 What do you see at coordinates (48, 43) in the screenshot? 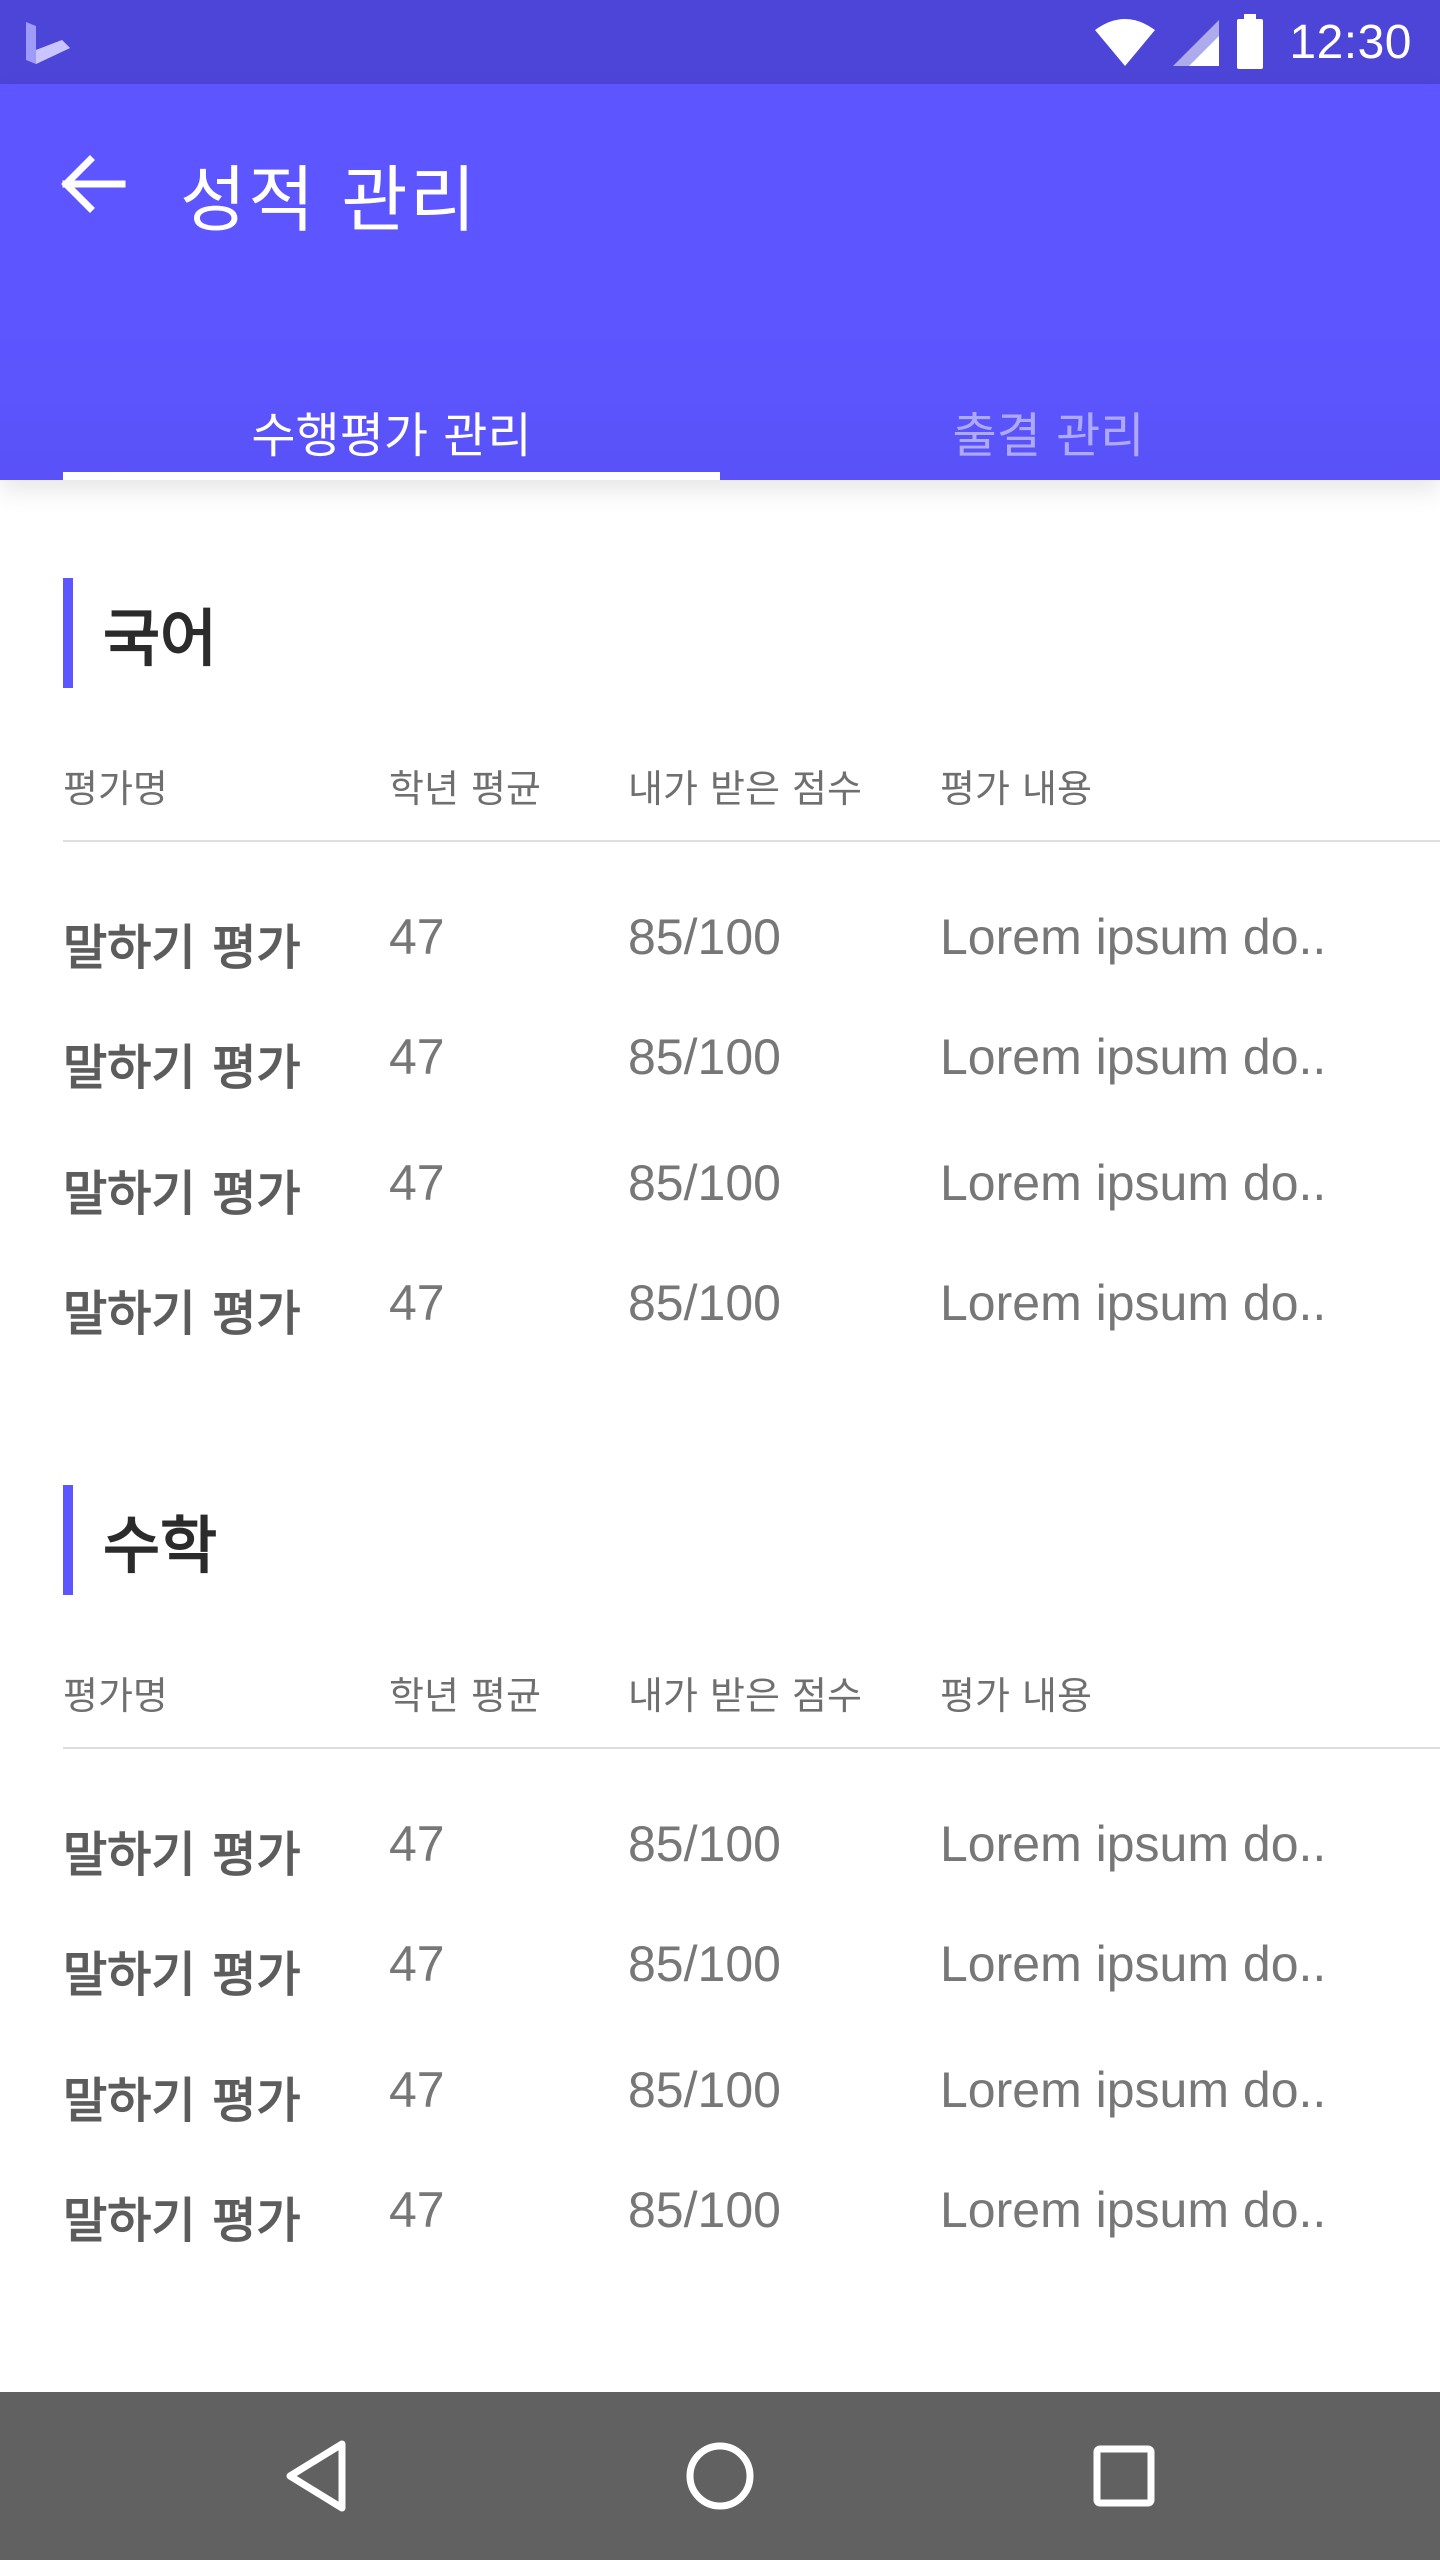
I see `app-logo-icon` at bounding box center [48, 43].